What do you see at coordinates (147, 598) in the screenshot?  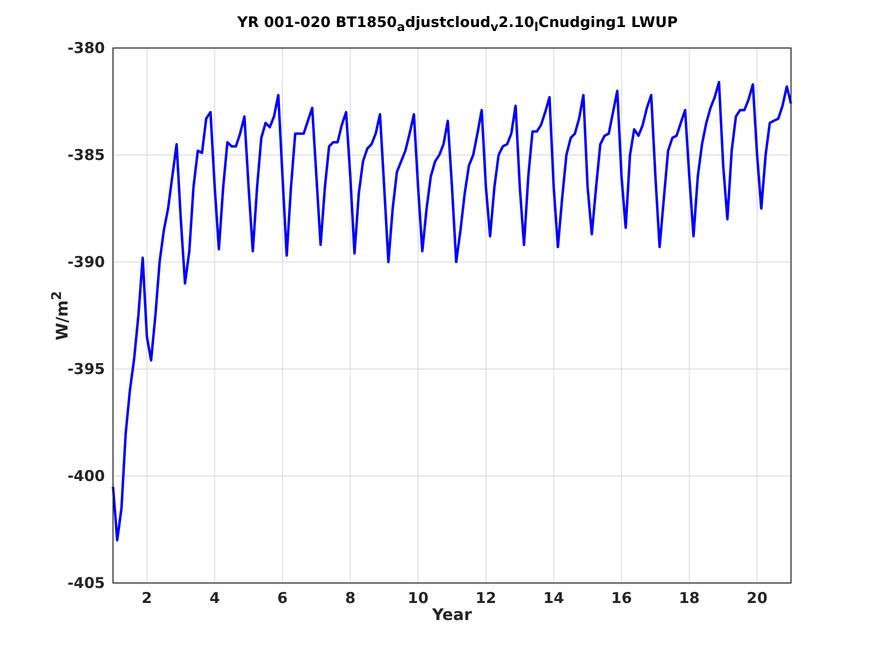 I see `x-tick-label: 2` at bounding box center [147, 598].